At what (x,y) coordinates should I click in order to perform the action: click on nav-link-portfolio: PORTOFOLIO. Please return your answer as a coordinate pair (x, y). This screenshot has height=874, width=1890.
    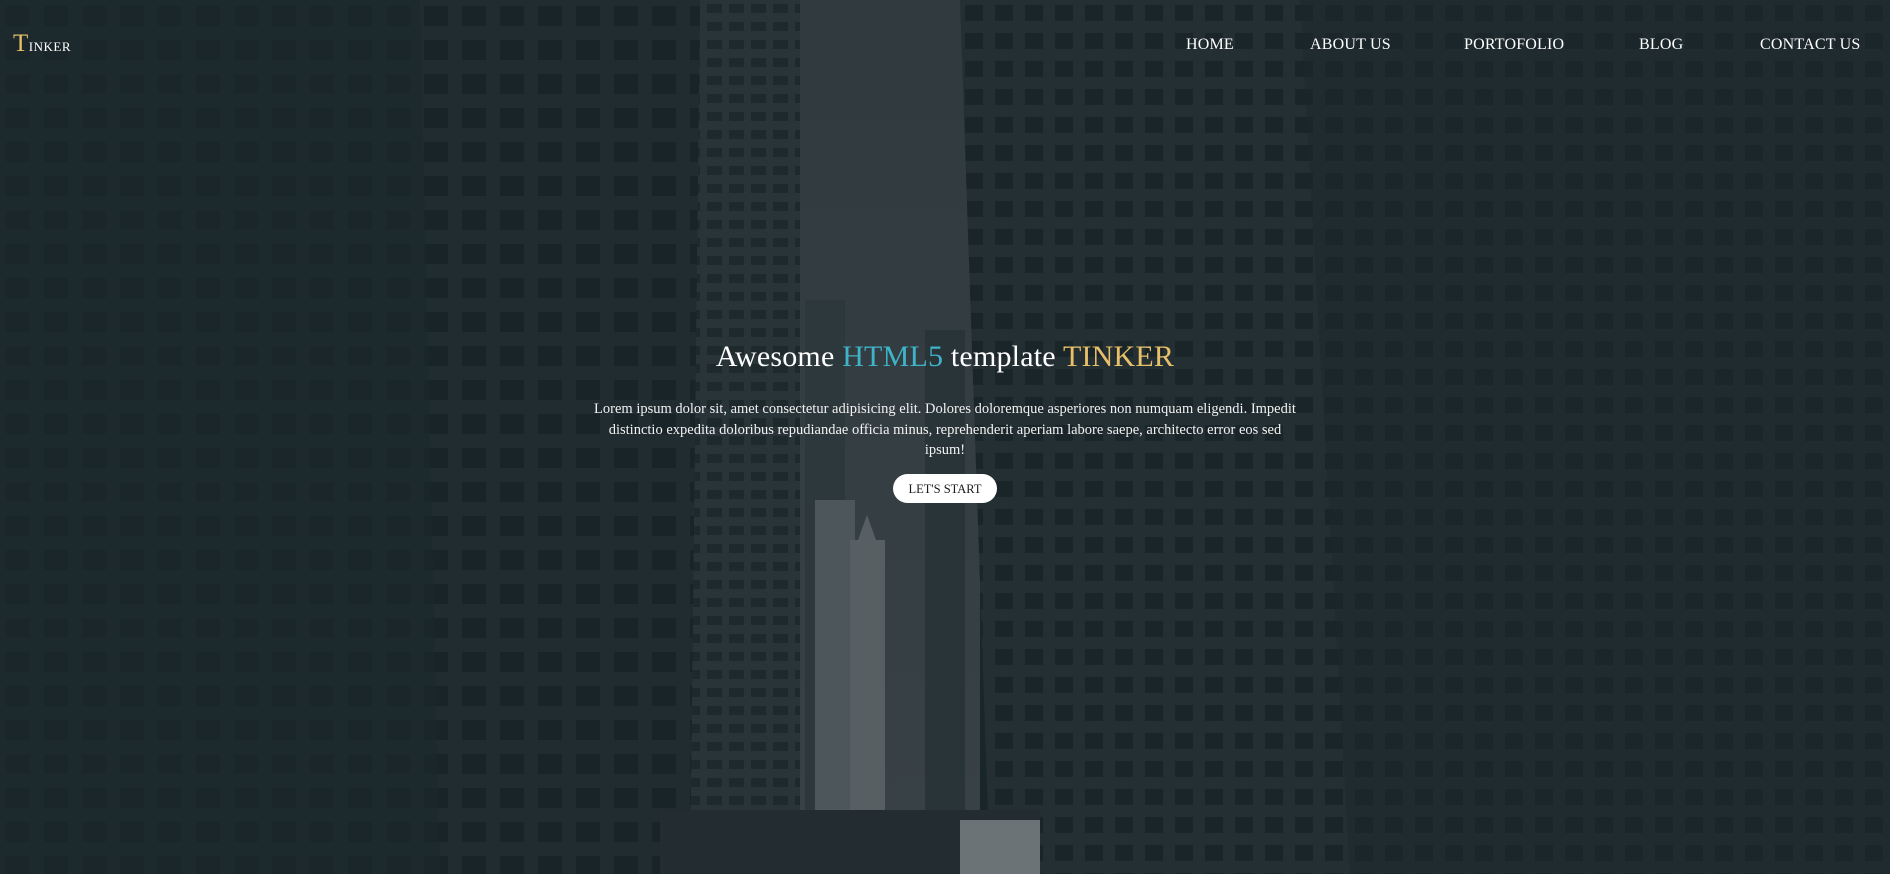
    Looking at the image, I should click on (1514, 45).